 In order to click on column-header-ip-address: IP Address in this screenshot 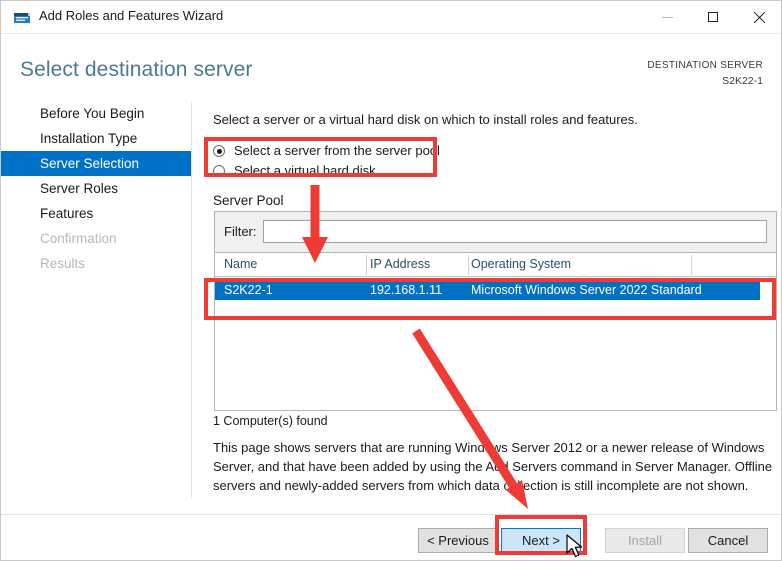, I will do `click(400, 264)`.